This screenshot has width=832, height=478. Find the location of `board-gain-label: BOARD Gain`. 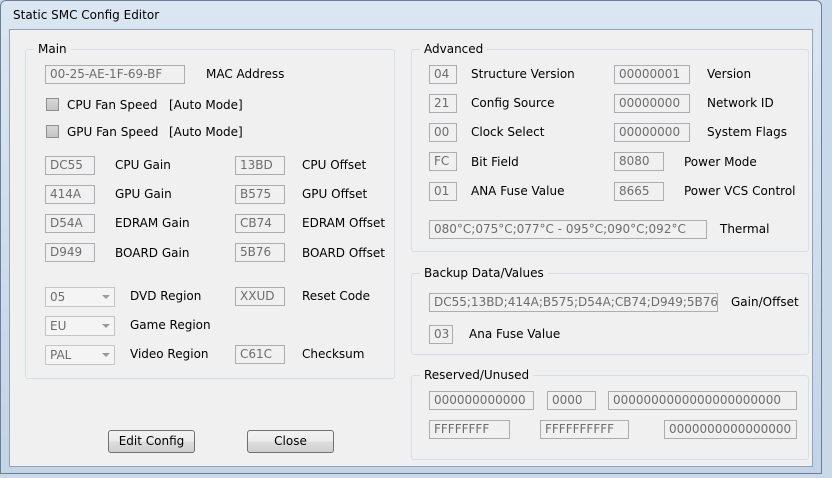

board-gain-label: BOARD Gain is located at coordinates (152, 253).